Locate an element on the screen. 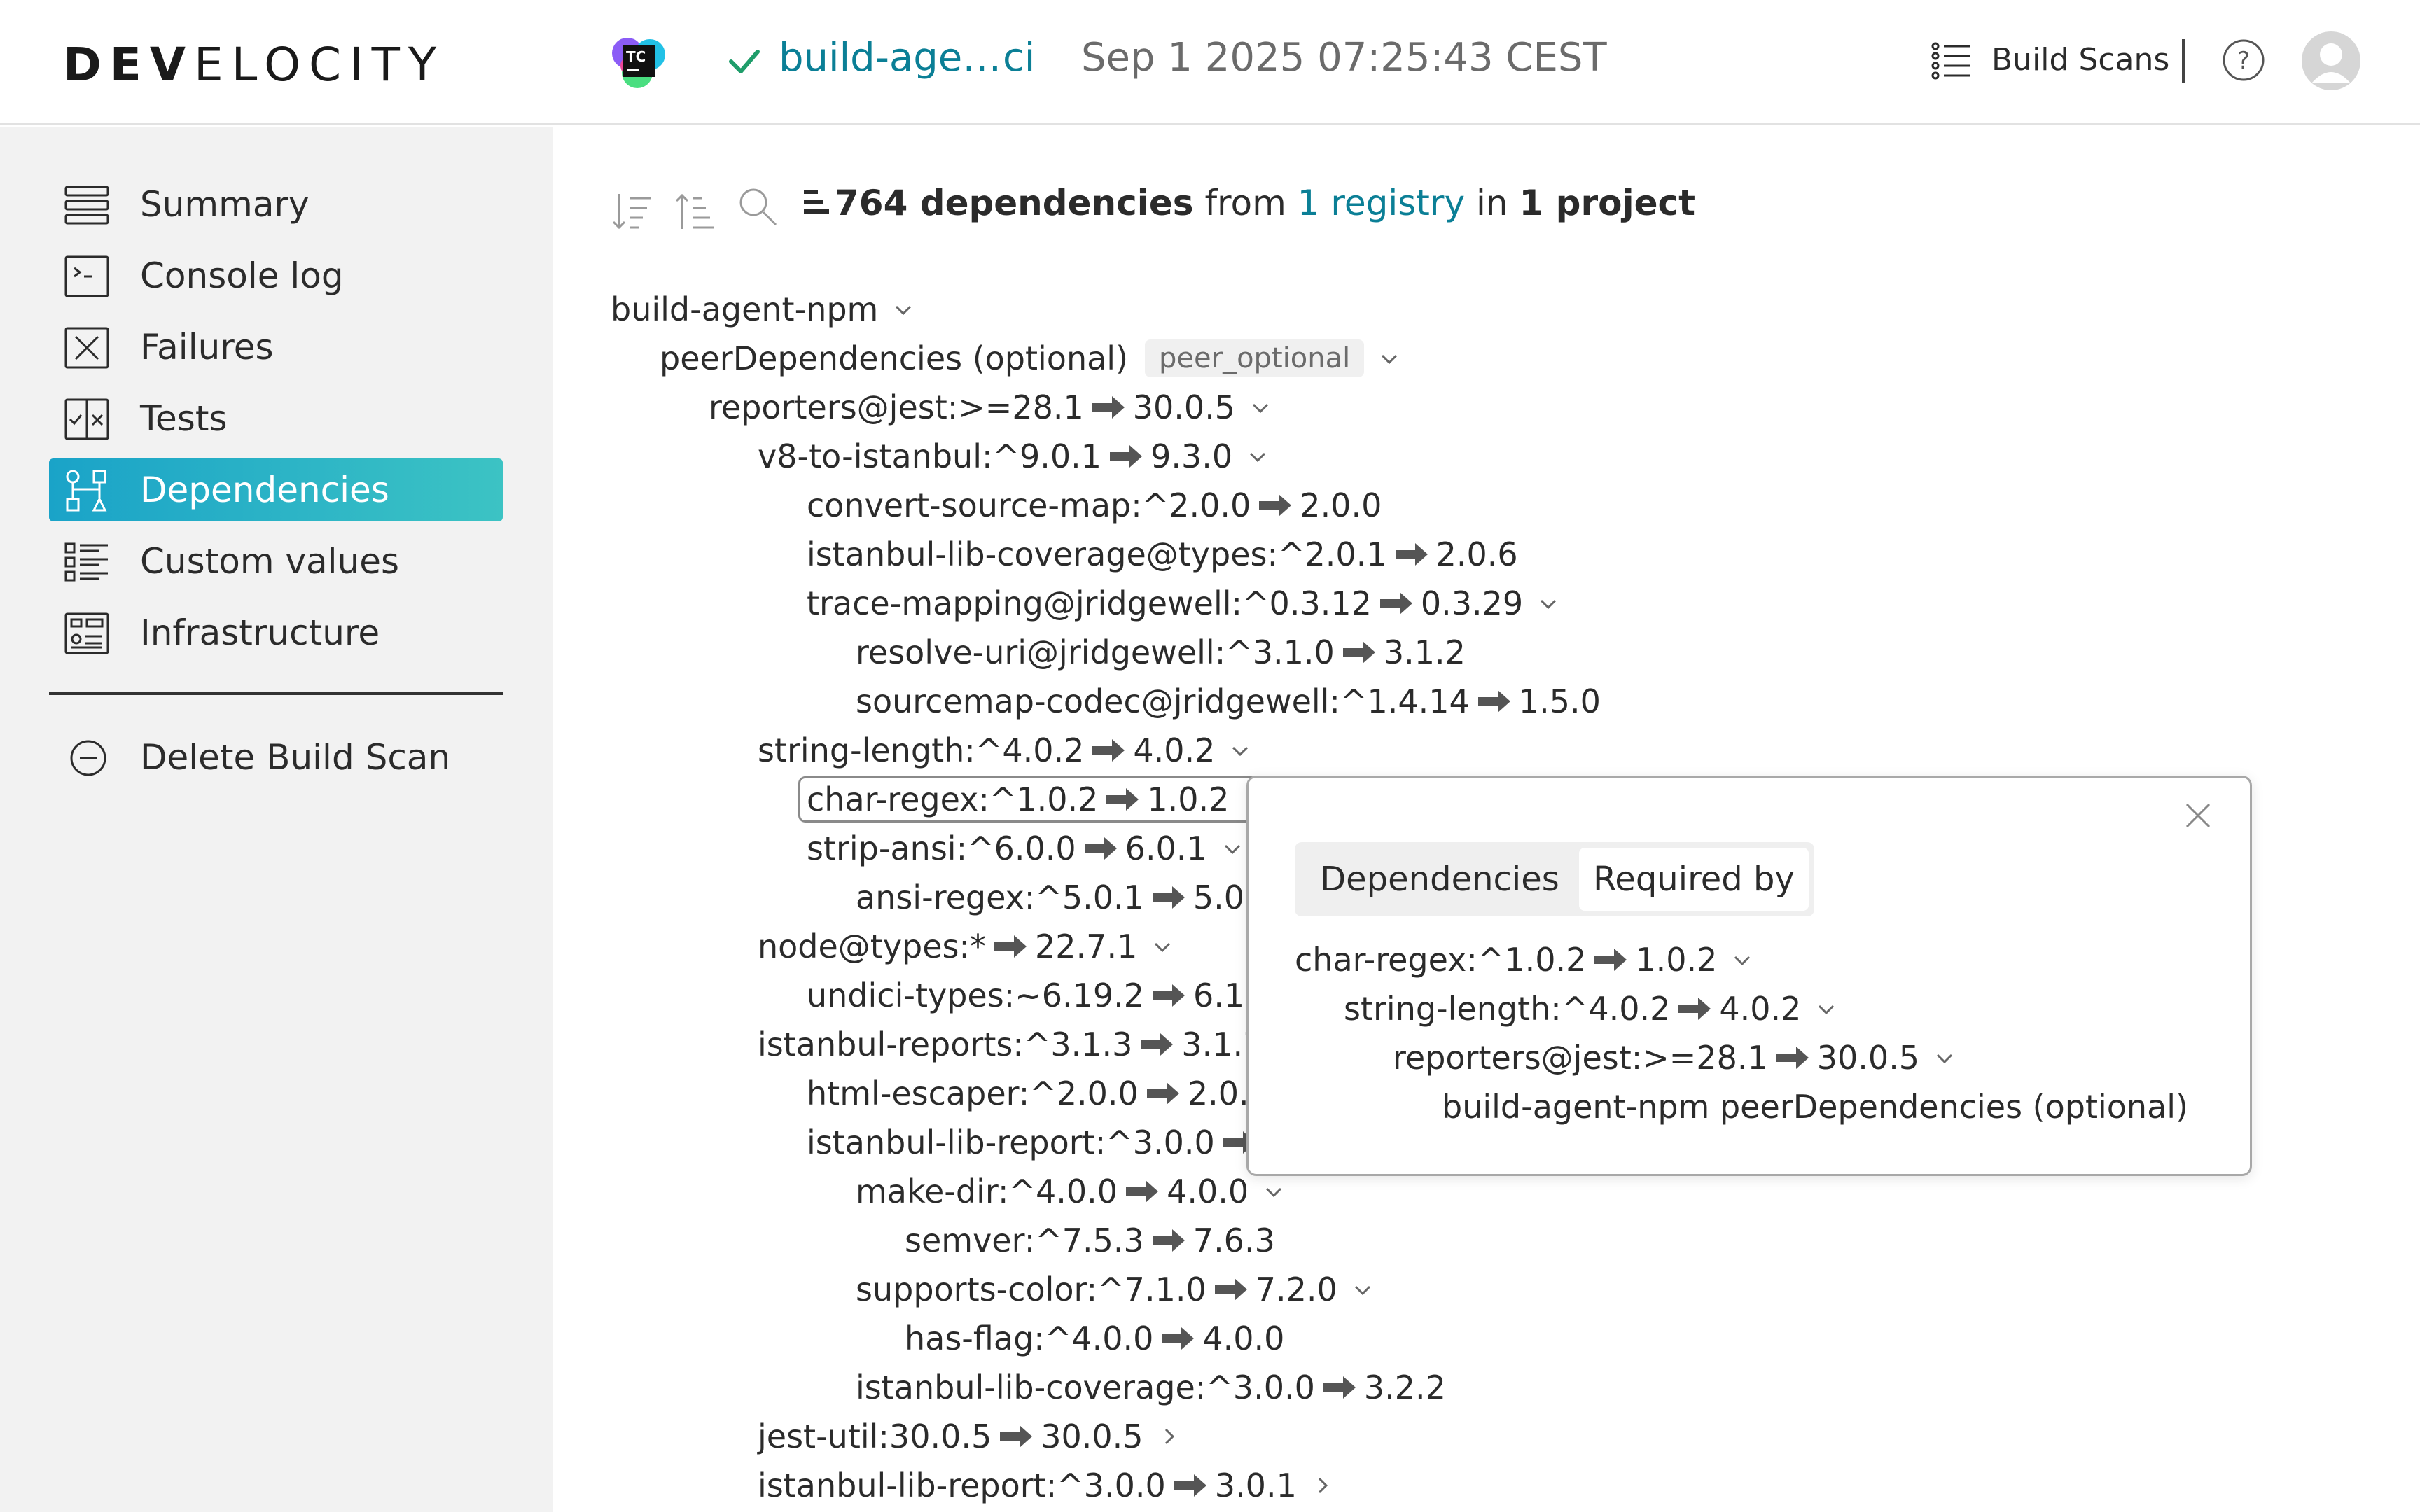  tree-node: node@types:* 22.7.1 is located at coordinates (965, 946).